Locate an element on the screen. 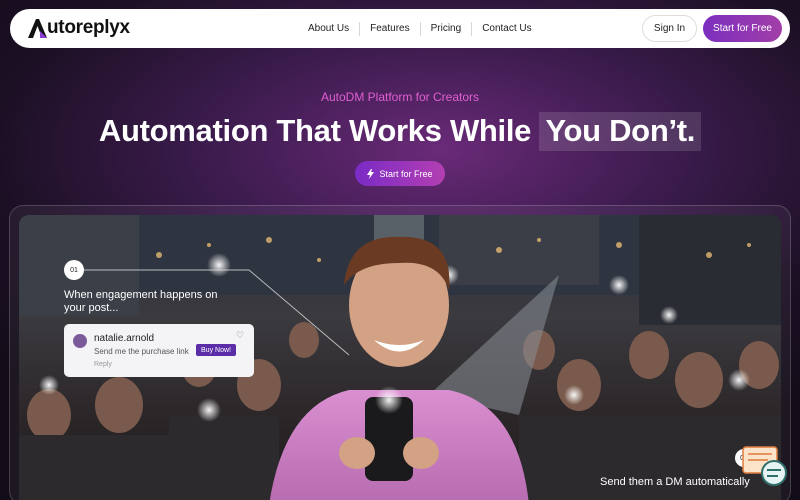 The height and width of the screenshot is (500, 800). avatar is located at coordinates (80, 341).